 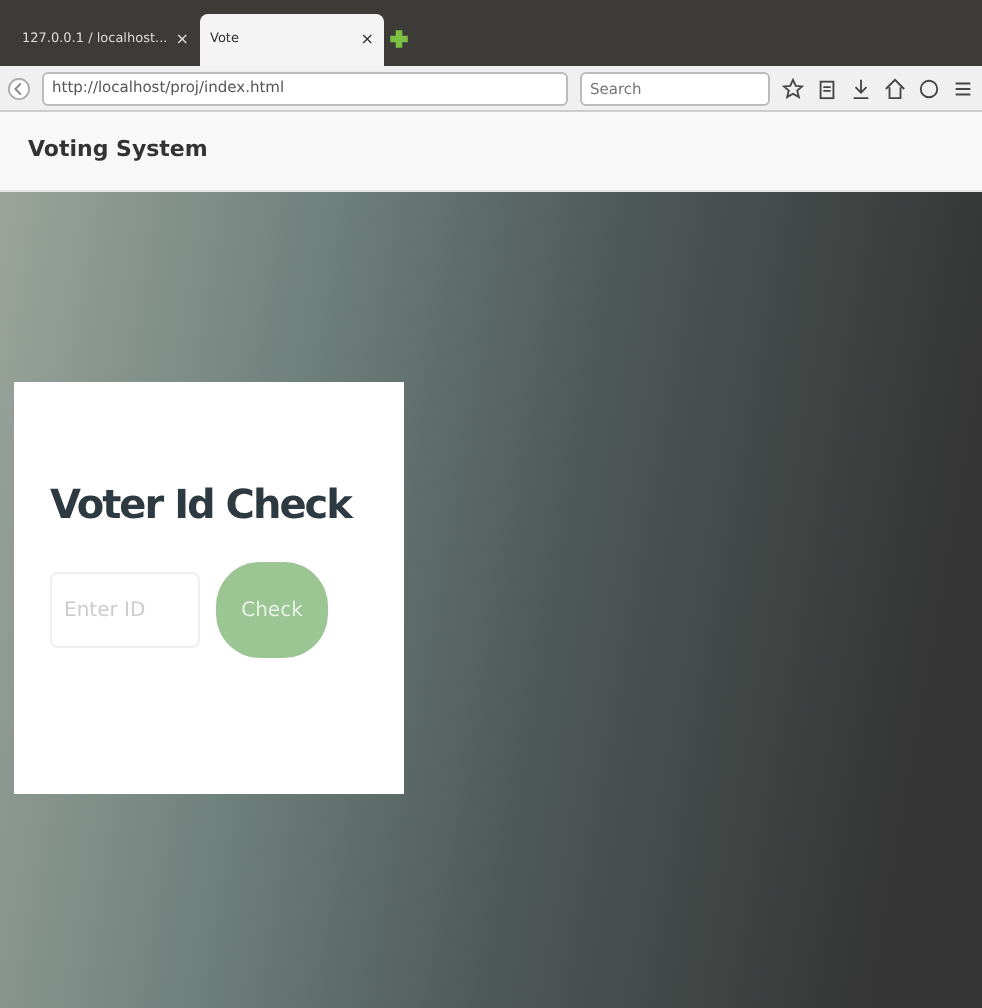 What do you see at coordinates (200, 504) in the screenshot?
I see `card-title: Voter Id Check` at bounding box center [200, 504].